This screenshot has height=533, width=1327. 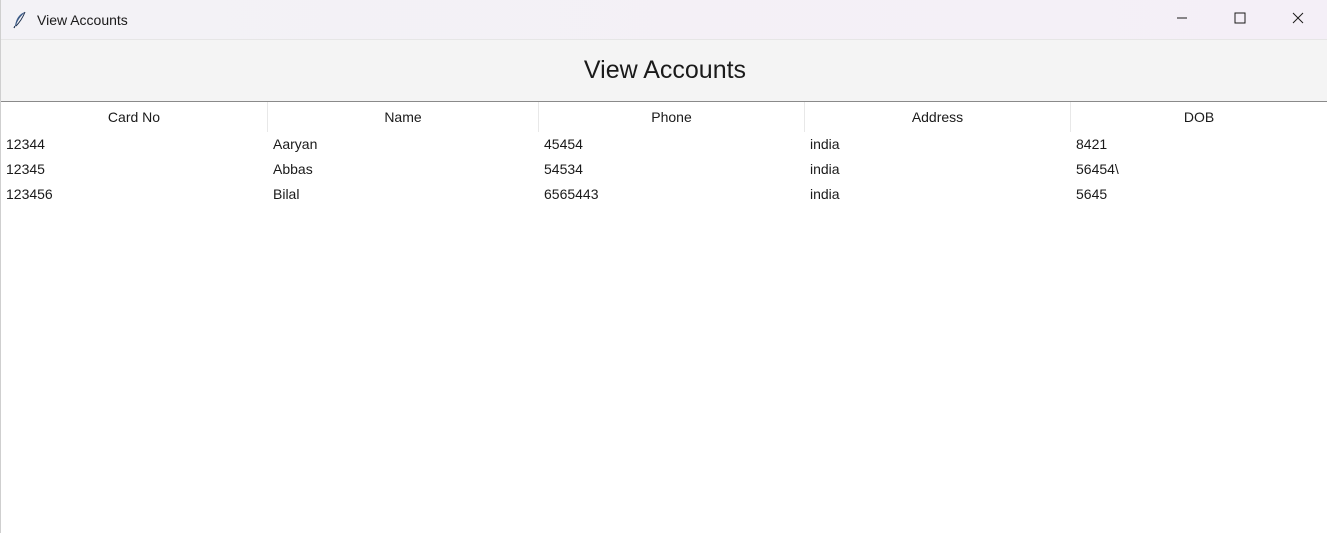 What do you see at coordinates (571, 194) in the screenshot?
I see `cell-phone: 6565443` at bounding box center [571, 194].